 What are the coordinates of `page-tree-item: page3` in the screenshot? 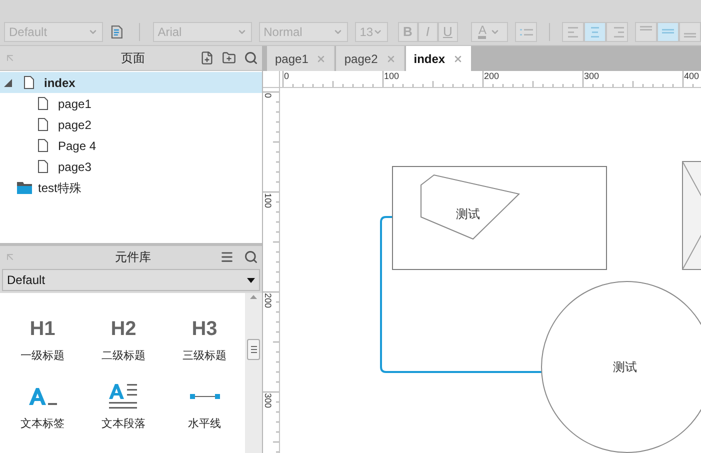 It's located at (131, 166).